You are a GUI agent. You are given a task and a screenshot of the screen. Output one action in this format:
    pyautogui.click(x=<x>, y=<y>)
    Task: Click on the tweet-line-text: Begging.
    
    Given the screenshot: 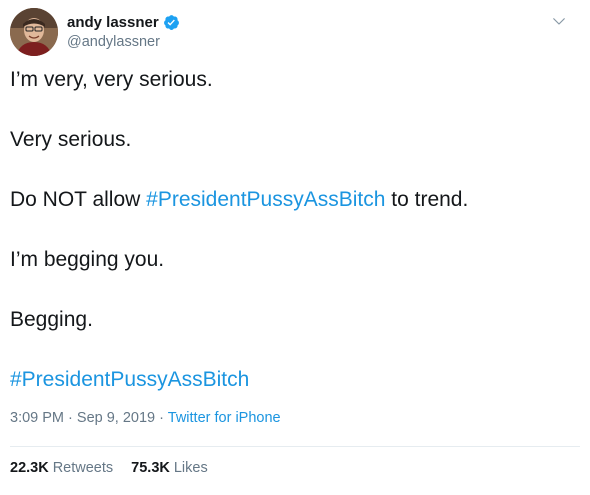 What is the action you would take?
    pyautogui.click(x=51, y=319)
    